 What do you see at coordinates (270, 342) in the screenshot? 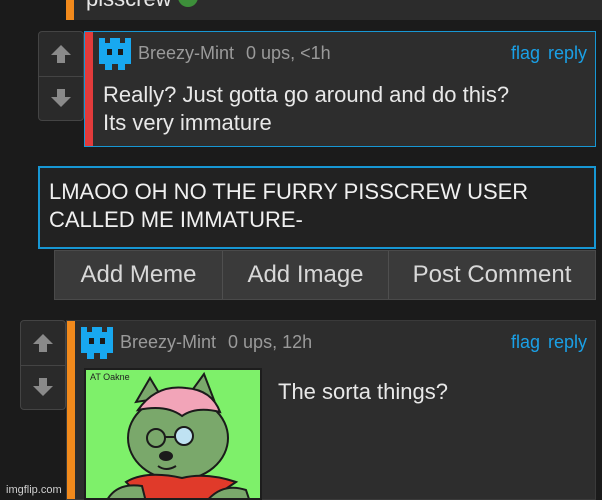
I see `comment-info: 0 ups, 12h` at bounding box center [270, 342].